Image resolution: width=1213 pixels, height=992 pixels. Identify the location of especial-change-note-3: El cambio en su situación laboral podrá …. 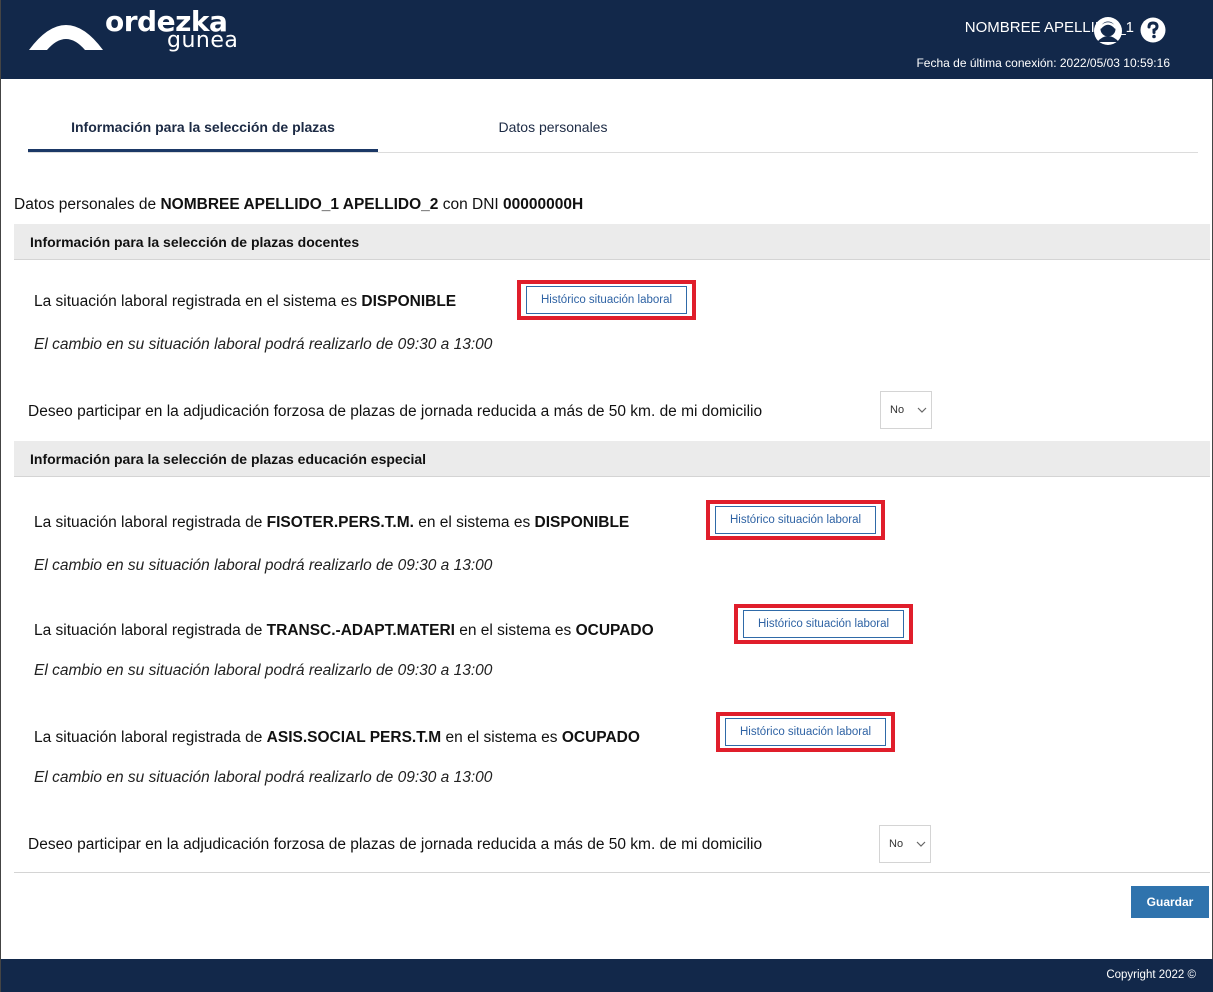
(263, 777).